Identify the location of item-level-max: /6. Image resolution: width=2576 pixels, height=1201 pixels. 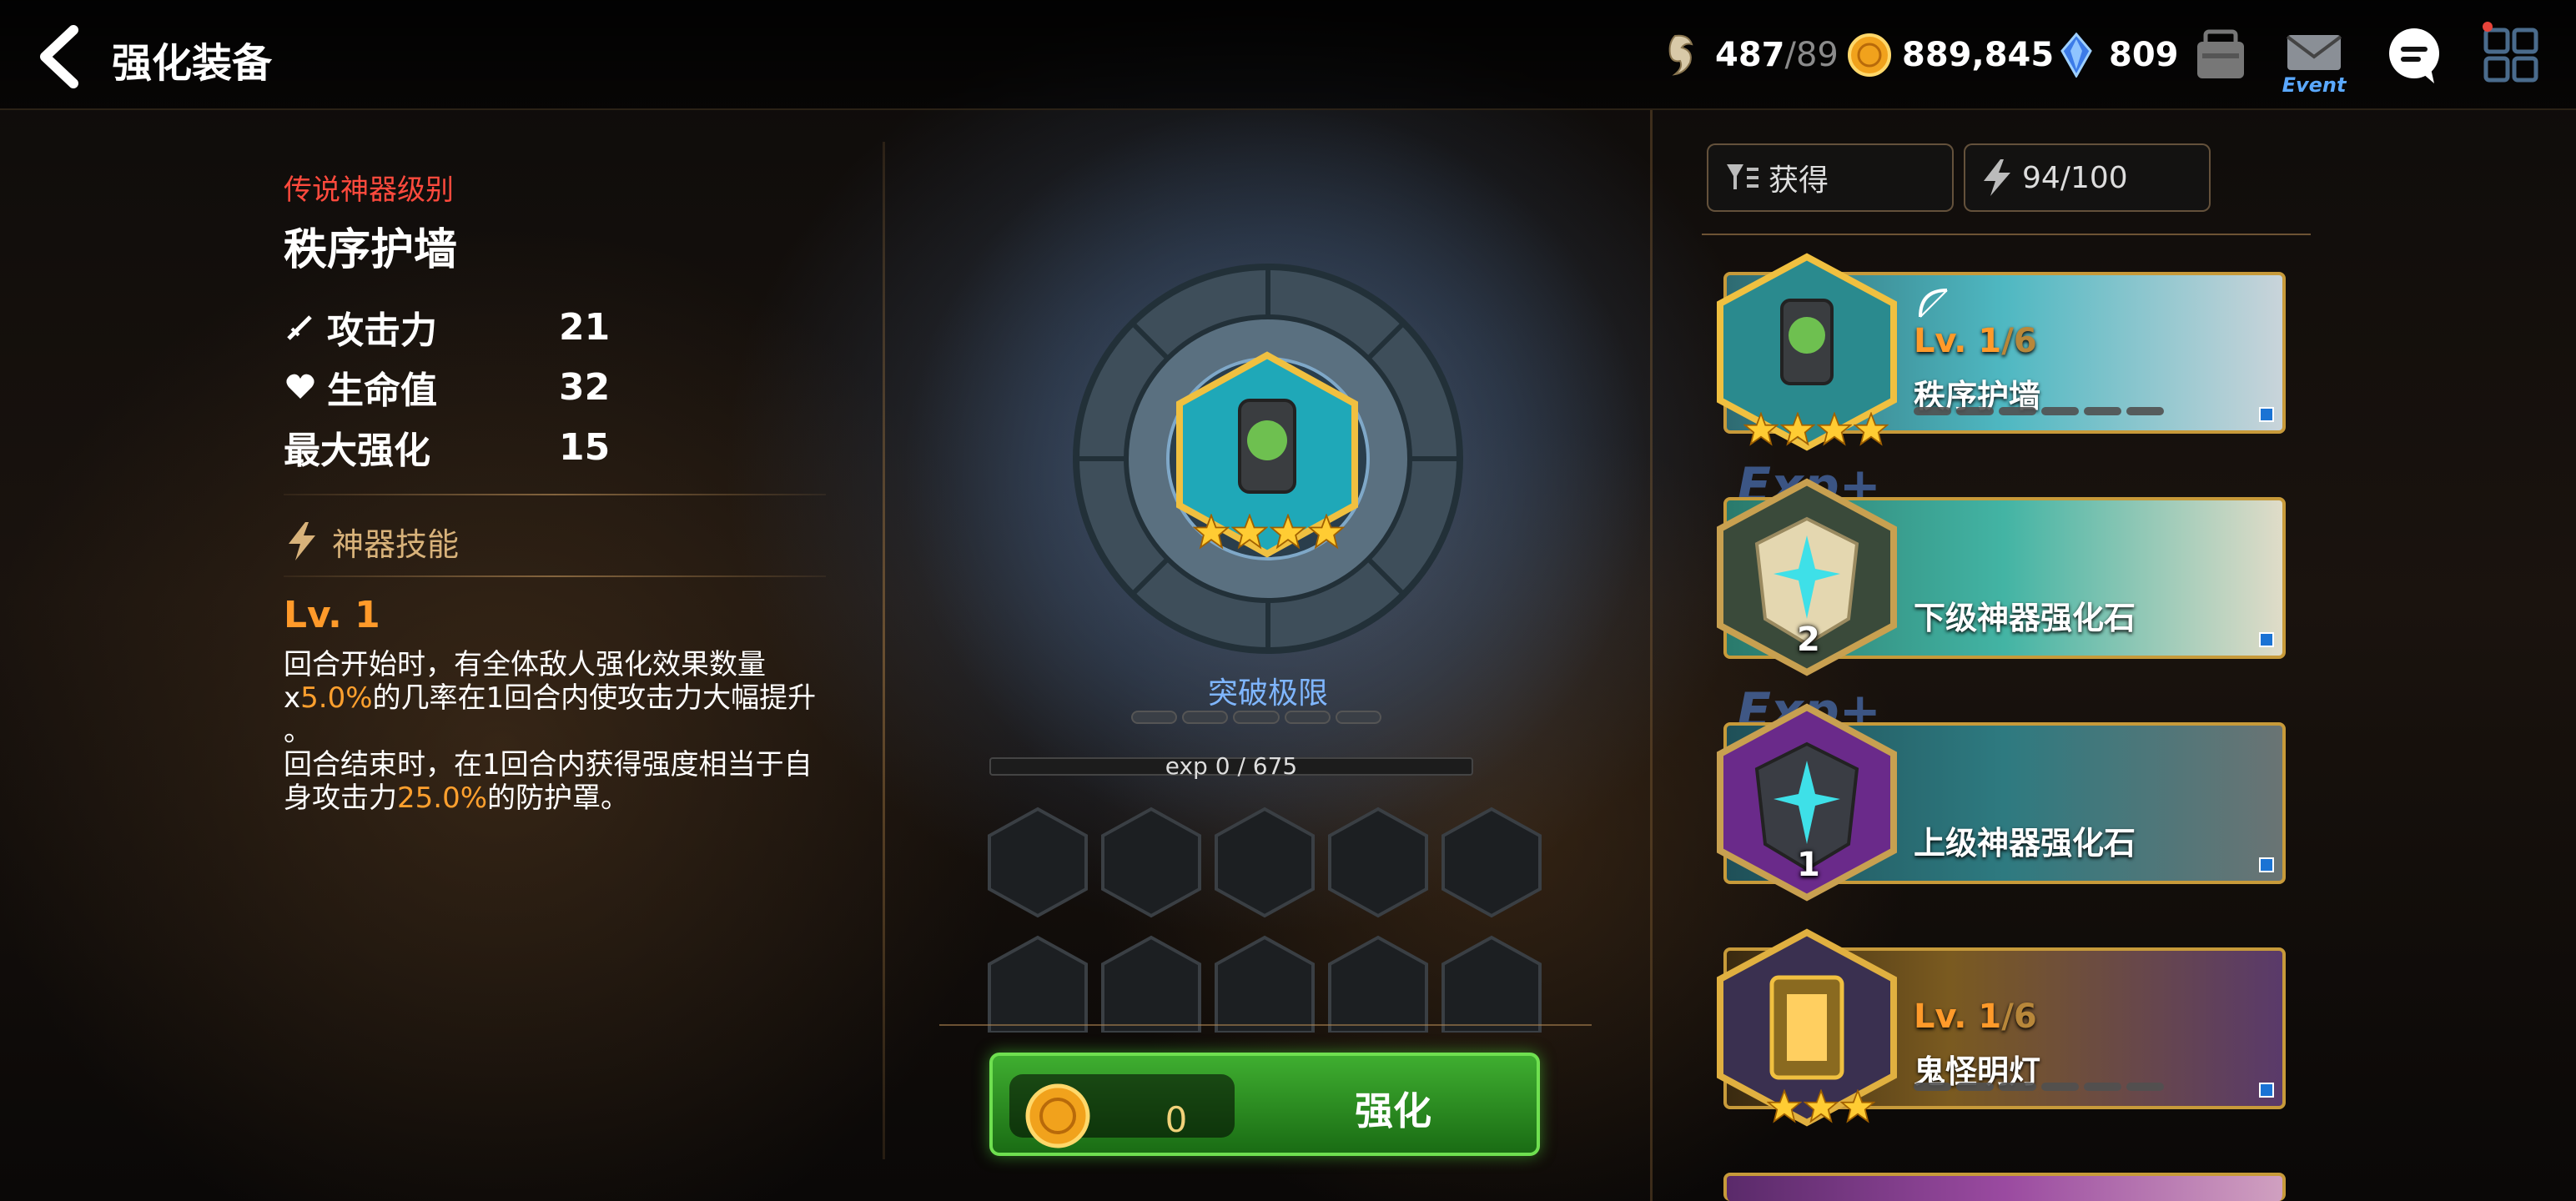
(2019, 341).